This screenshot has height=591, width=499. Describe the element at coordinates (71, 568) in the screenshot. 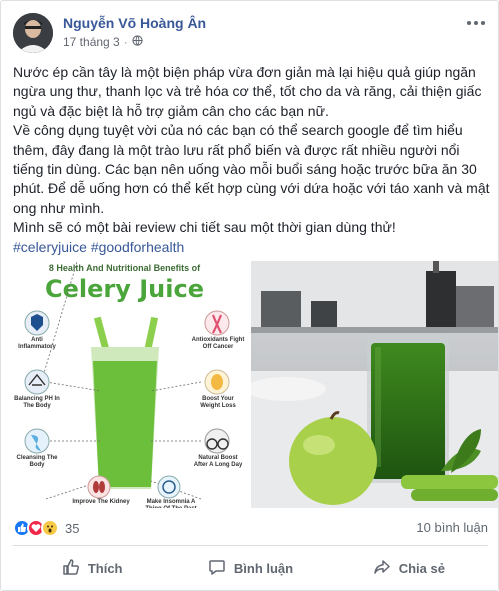

I see `thumbs-up-icon` at that location.